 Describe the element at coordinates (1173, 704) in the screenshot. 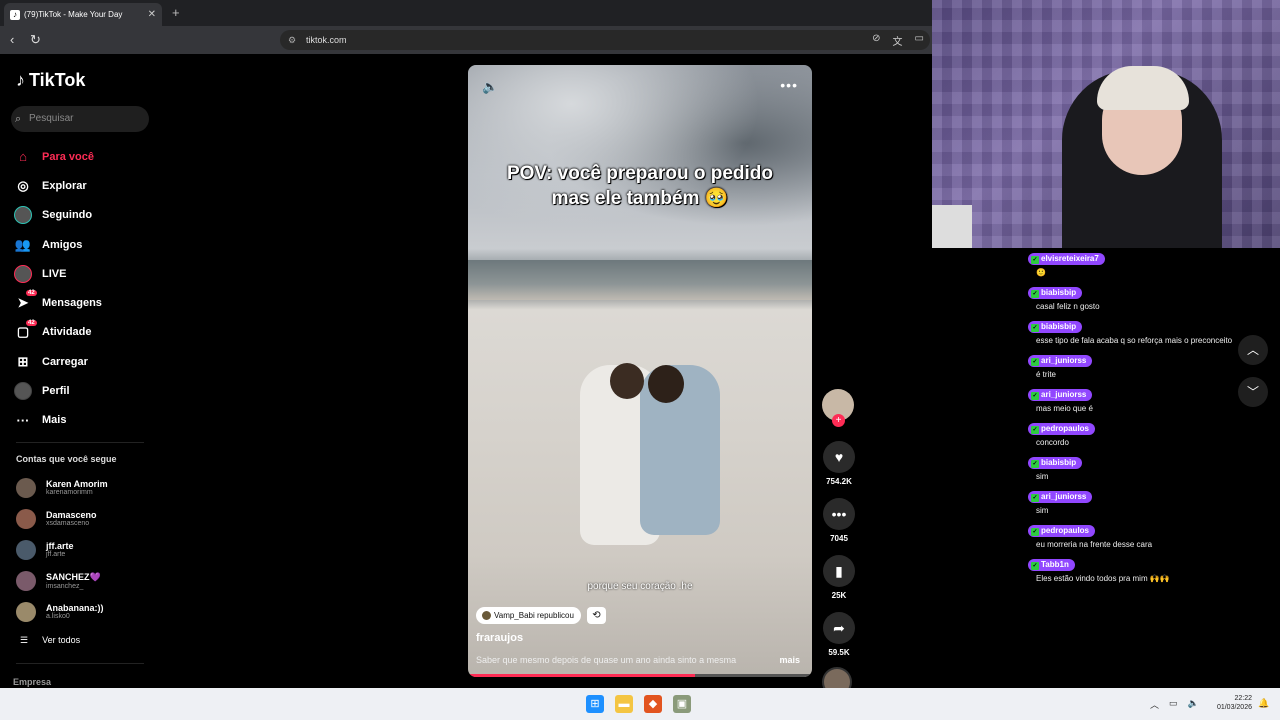

I see `network-icon: ▭` at that location.